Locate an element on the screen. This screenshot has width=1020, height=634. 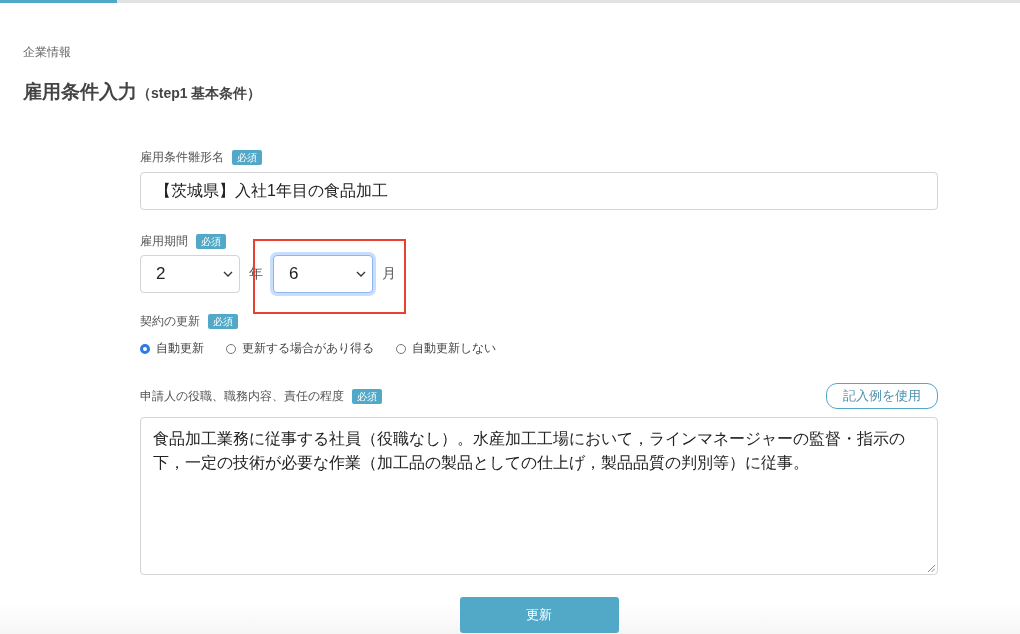
radio-label: 自動更新しない is located at coordinates (454, 348).